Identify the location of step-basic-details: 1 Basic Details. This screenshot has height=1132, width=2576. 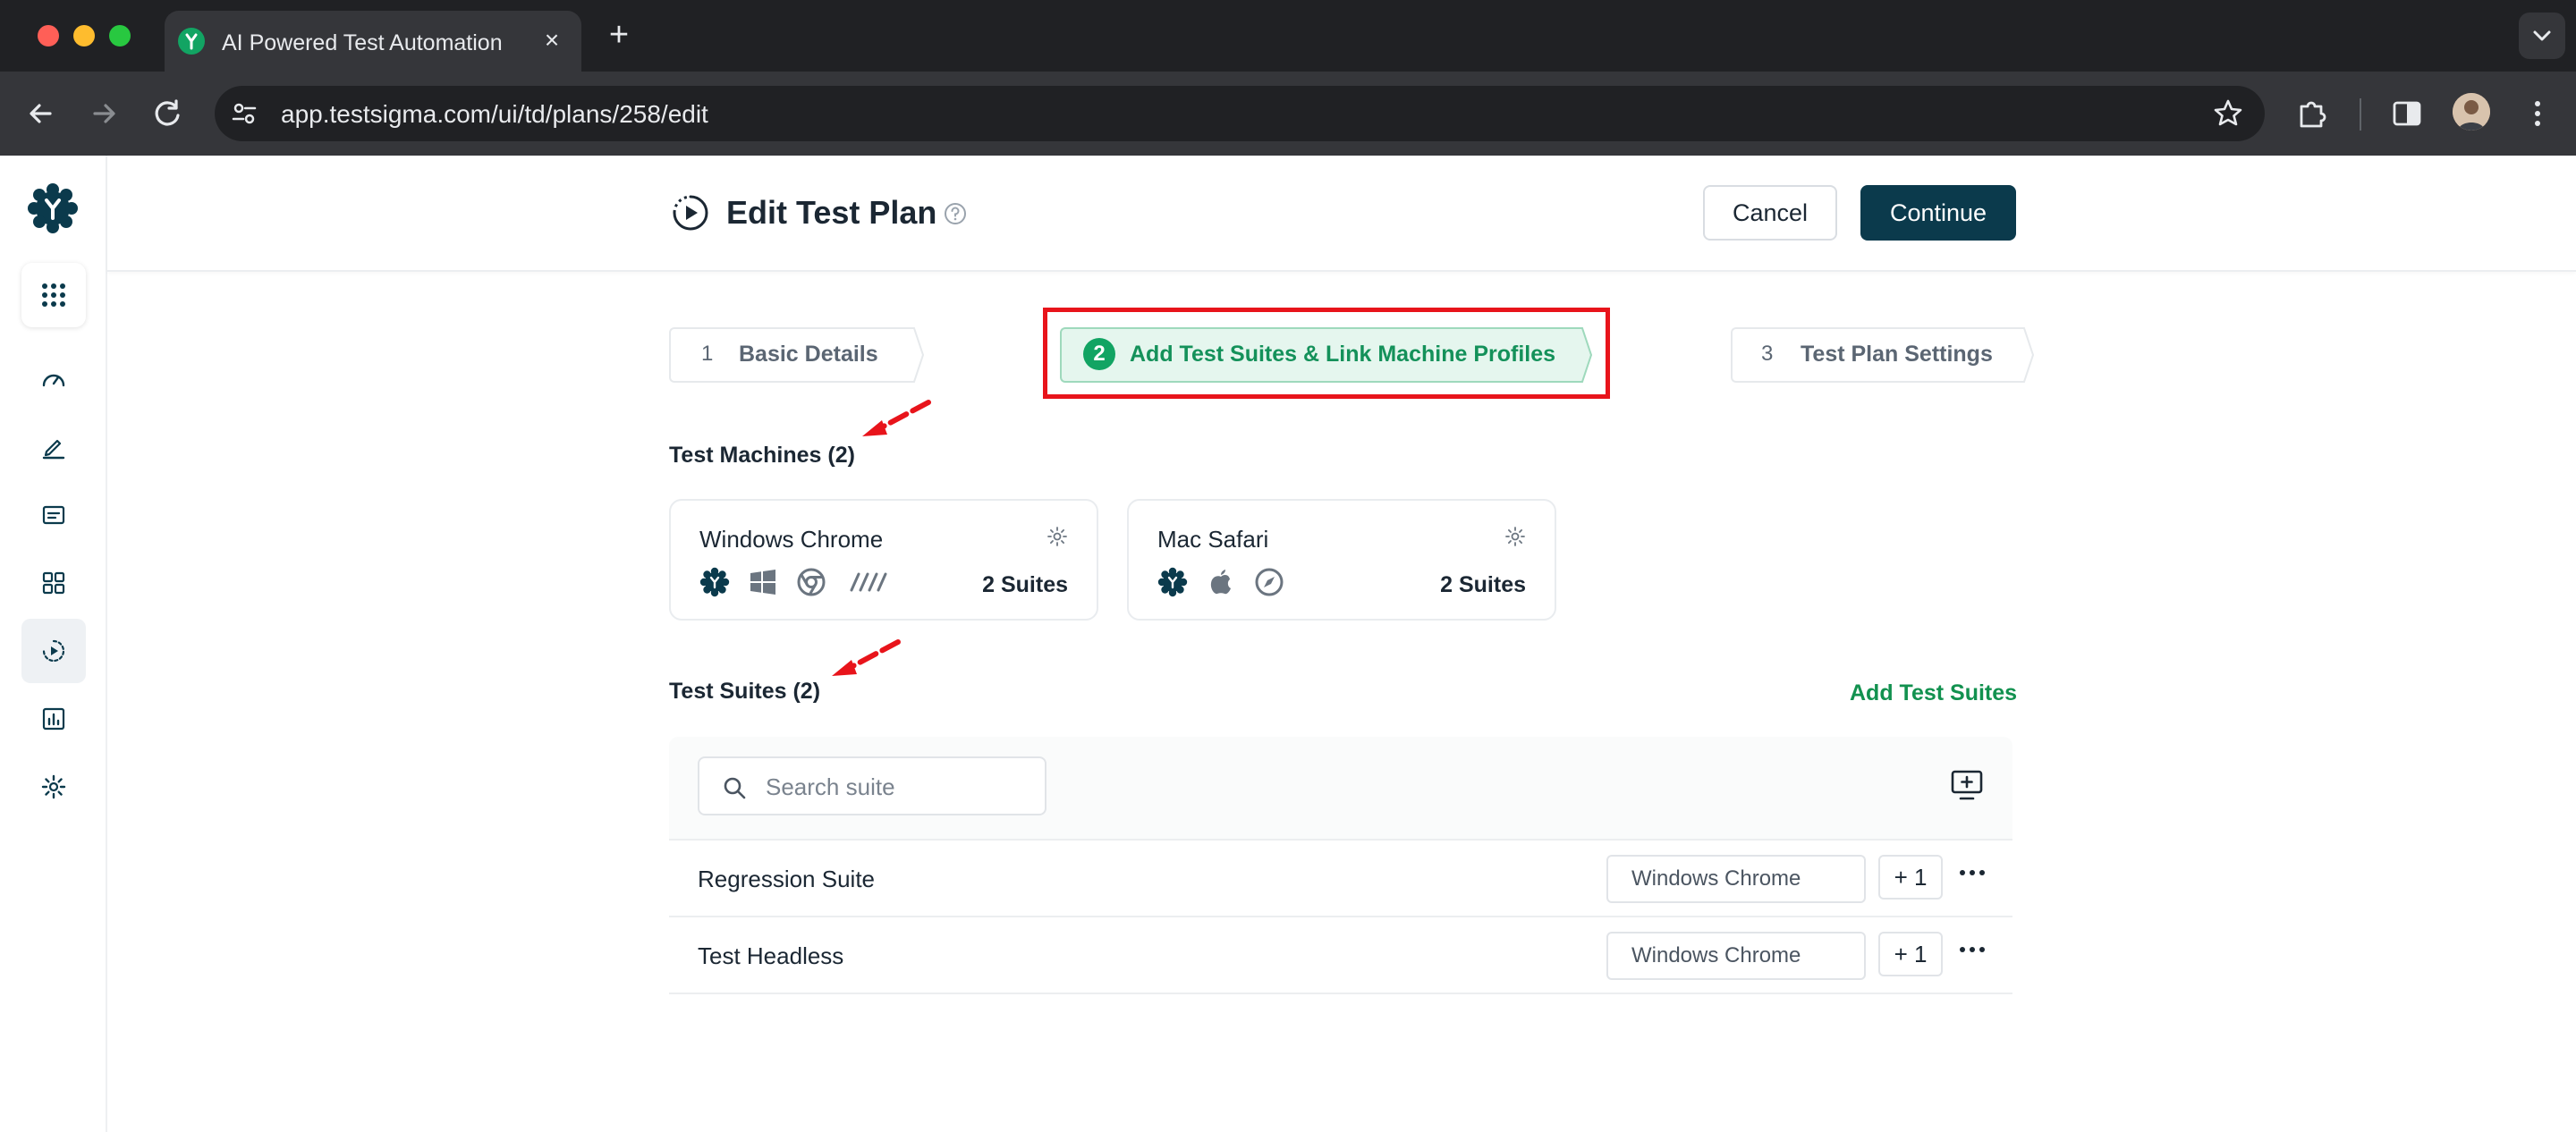
(797, 355).